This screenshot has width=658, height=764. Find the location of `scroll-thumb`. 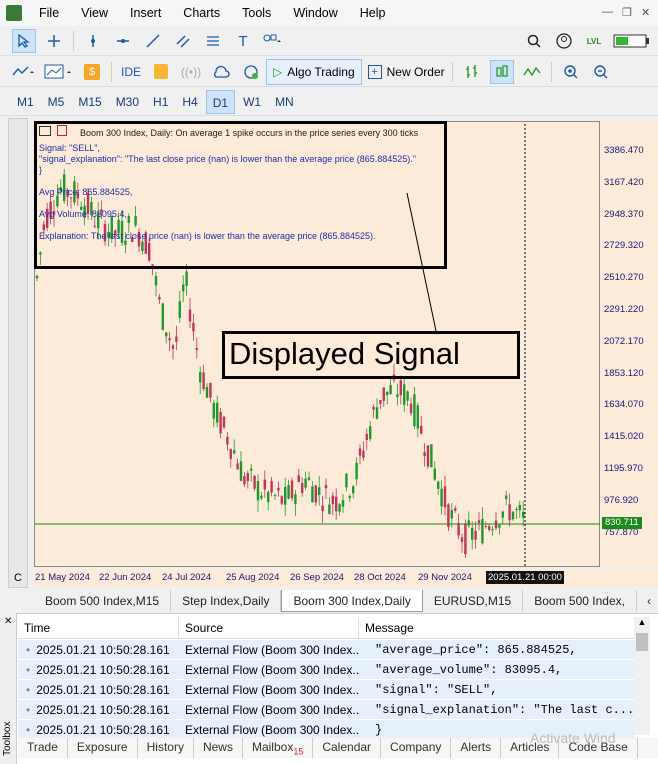

scroll-thumb is located at coordinates (642, 642).